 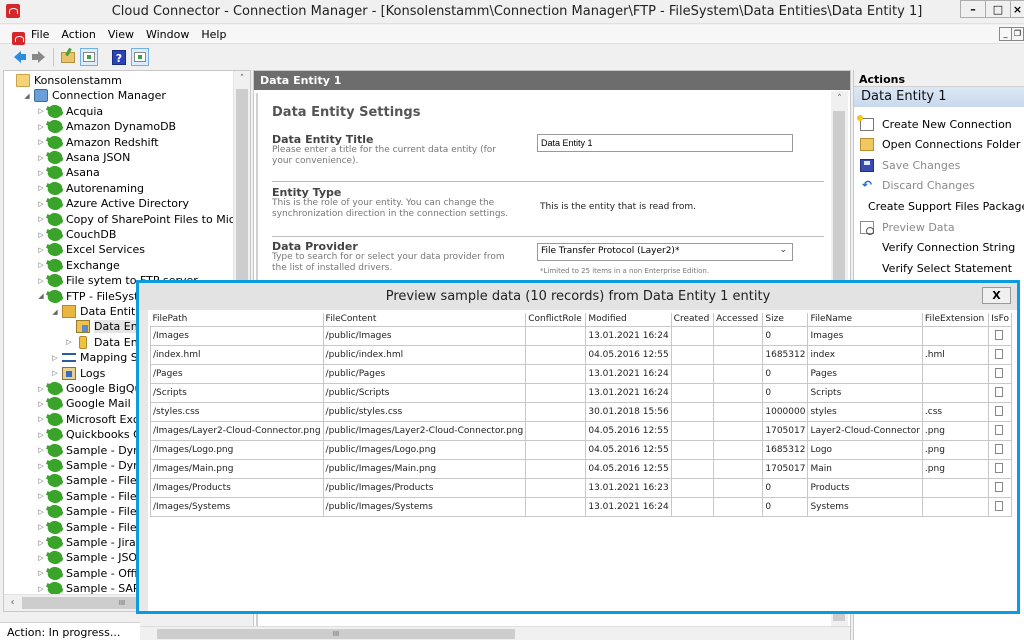 I want to click on tree-item: ▷ Amazon Redshift, so click(x=97, y=142).